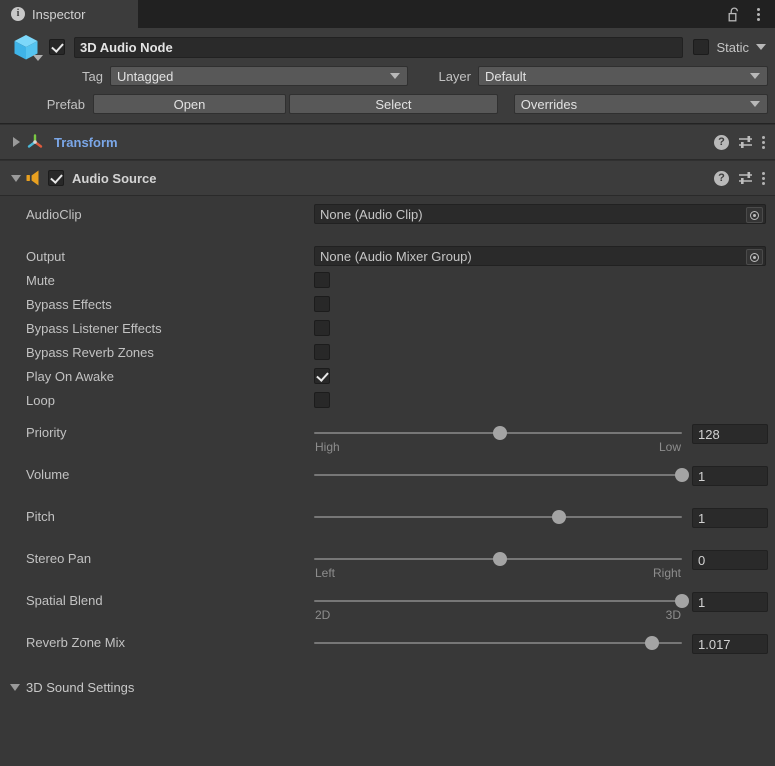 Image resolution: width=775 pixels, height=766 pixels. I want to click on component-header-audio-source: Audio Source ?, so click(387, 178).